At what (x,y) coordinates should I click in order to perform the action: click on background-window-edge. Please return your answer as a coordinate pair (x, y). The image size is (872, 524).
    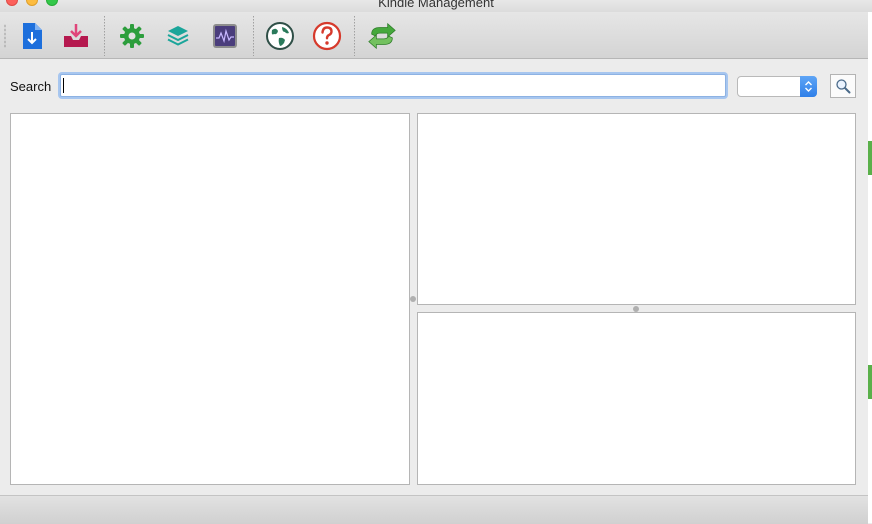
    Looking at the image, I should click on (870, 267).